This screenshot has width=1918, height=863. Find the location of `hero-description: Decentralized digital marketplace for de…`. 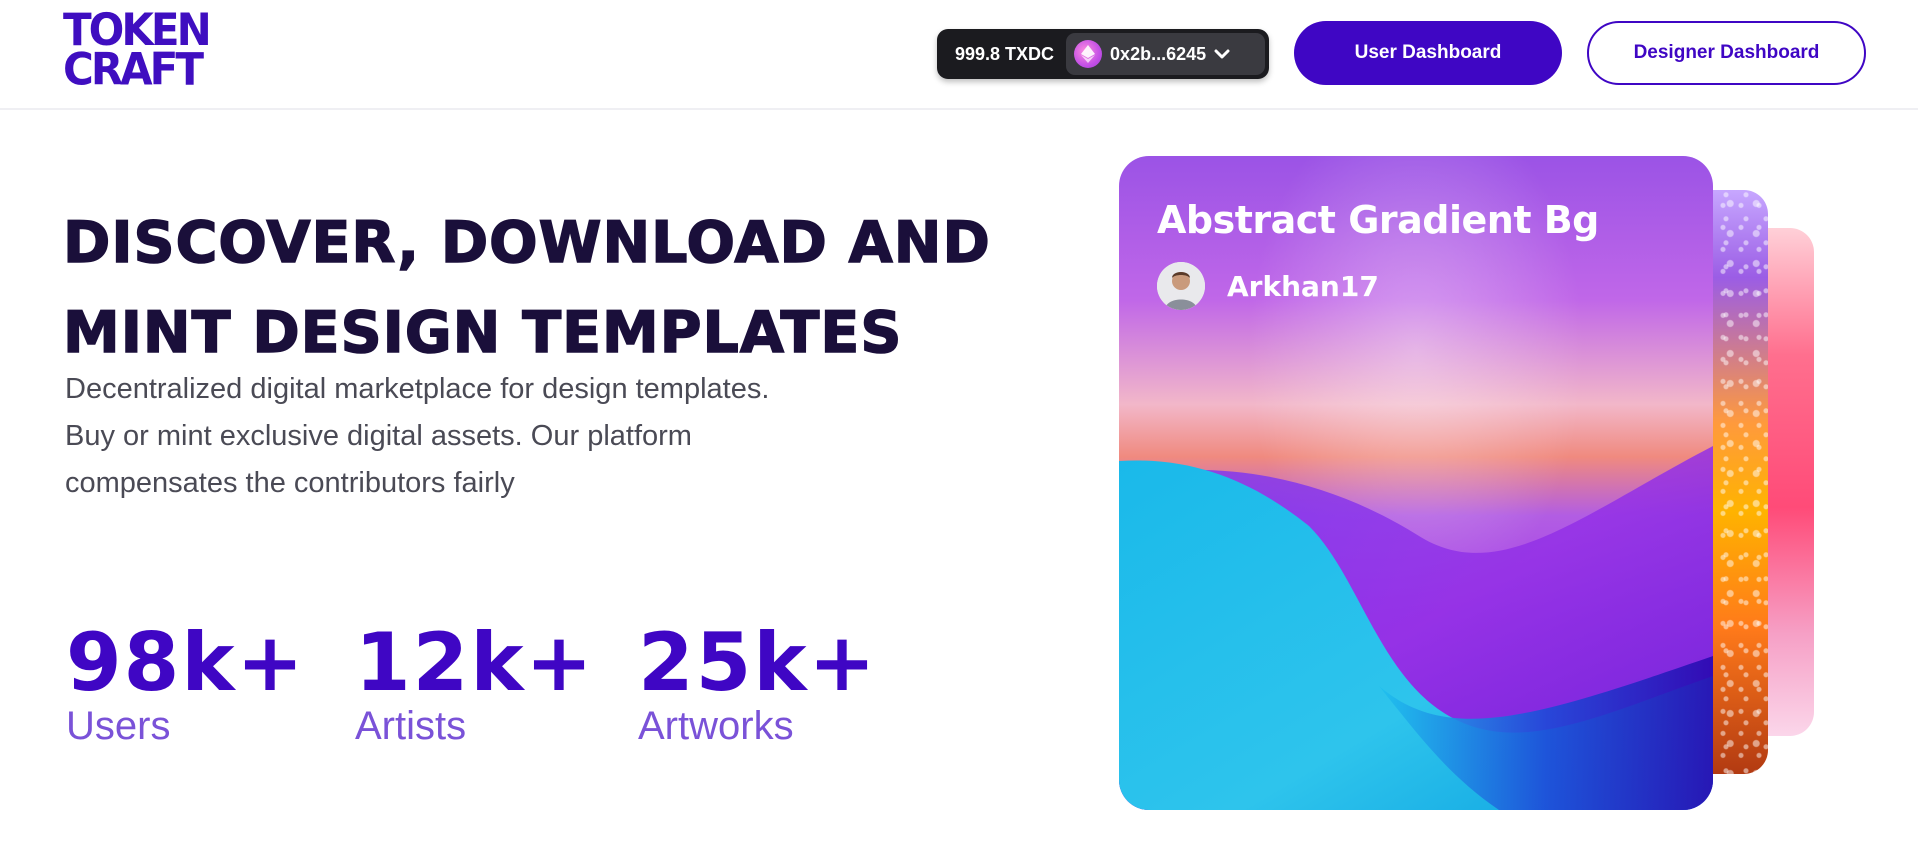

hero-description: Decentralized digital marketplace for de… is located at coordinates (417, 436).